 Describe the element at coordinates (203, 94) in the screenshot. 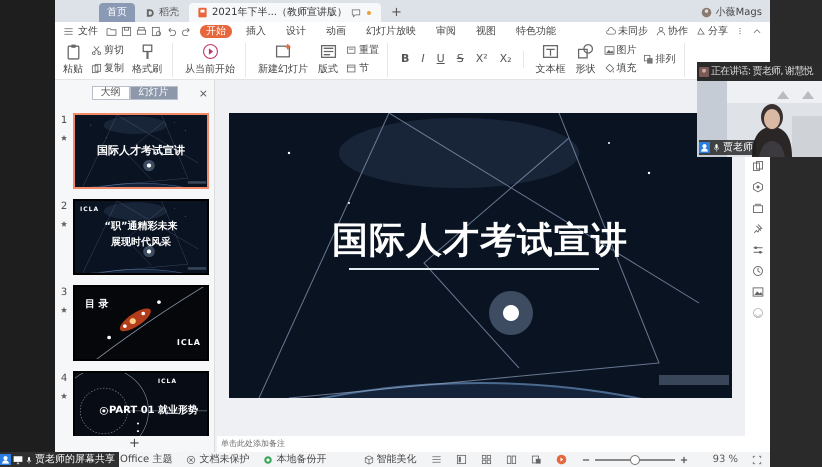

I see `close-button: ×` at that location.